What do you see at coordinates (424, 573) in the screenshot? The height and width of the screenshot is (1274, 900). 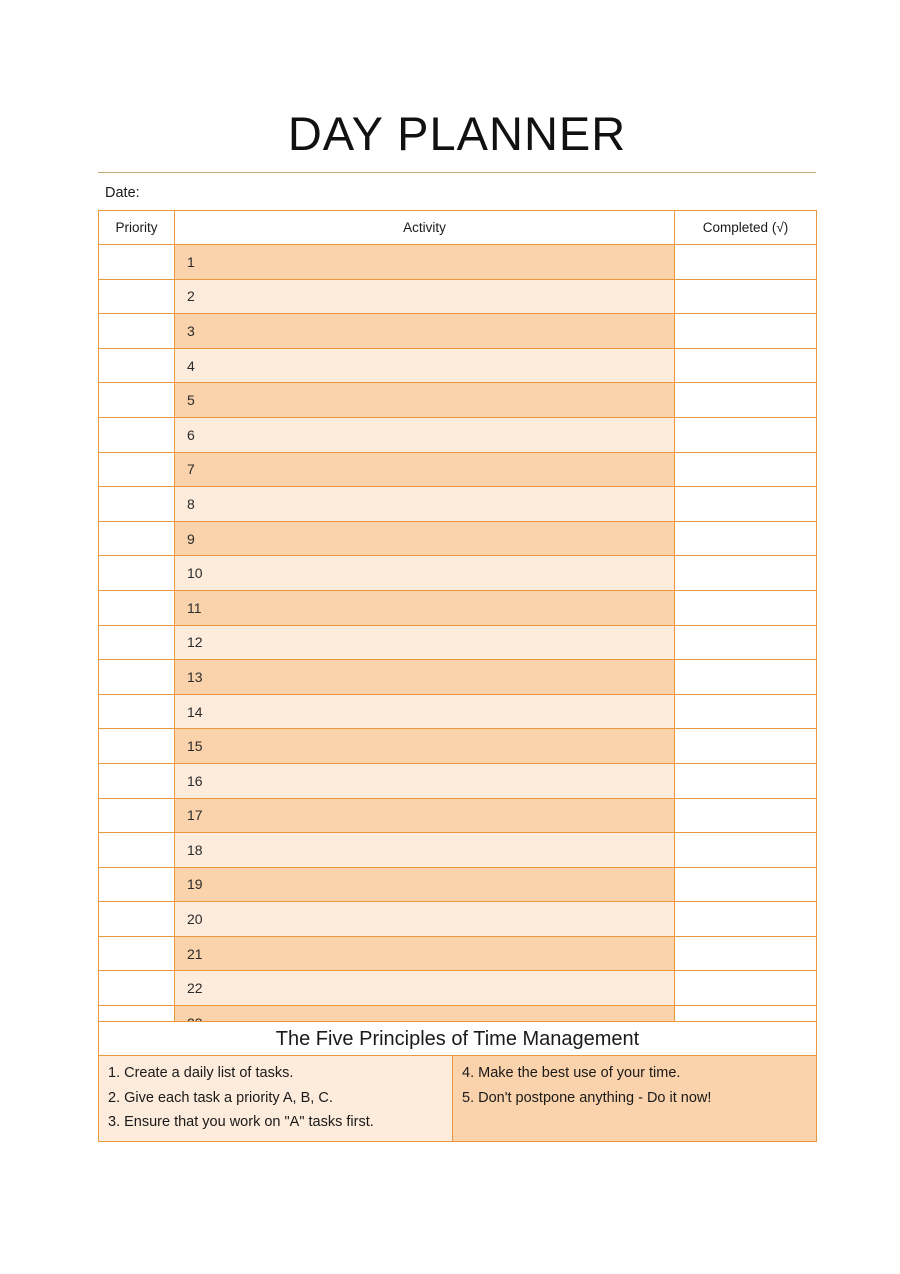 I see `activity-cell: 10` at bounding box center [424, 573].